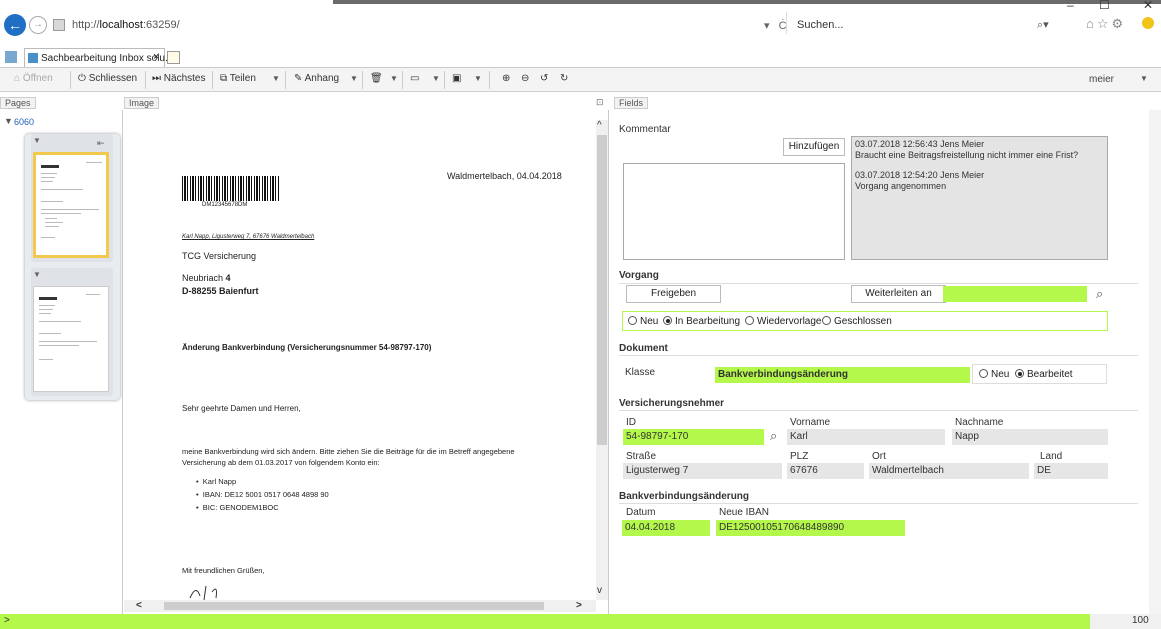  What do you see at coordinates (1148, 23) in the screenshot?
I see `feedback-smiley-icon` at bounding box center [1148, 23].